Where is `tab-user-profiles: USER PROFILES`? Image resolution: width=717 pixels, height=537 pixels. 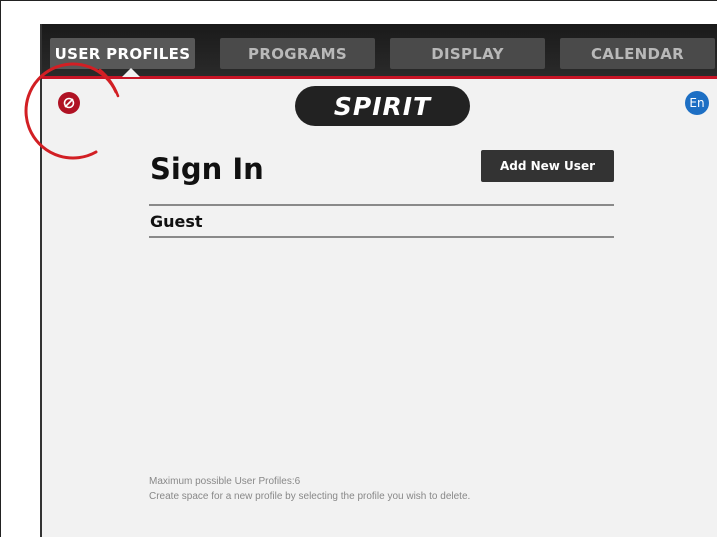
tab-user-profiles: USER PROFILES is located at coordinates (122, 53).